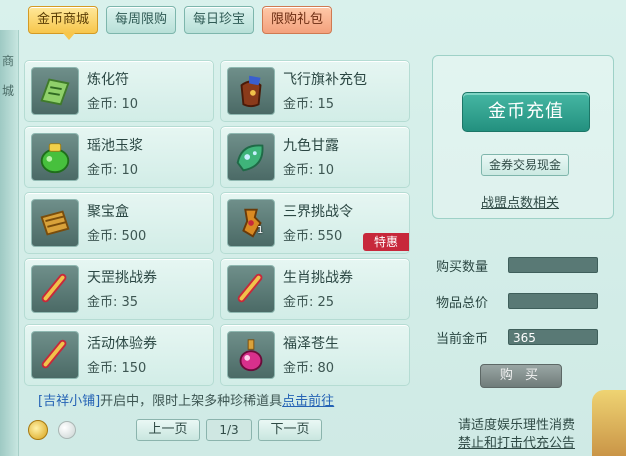 The height and width of the screenshot is (456, 626). What do you see at coordinates (517, 425) in the screenshot?
I see `moderate-play-notice: 请适度娱乐理性消费` at bounding box center [517, 425].